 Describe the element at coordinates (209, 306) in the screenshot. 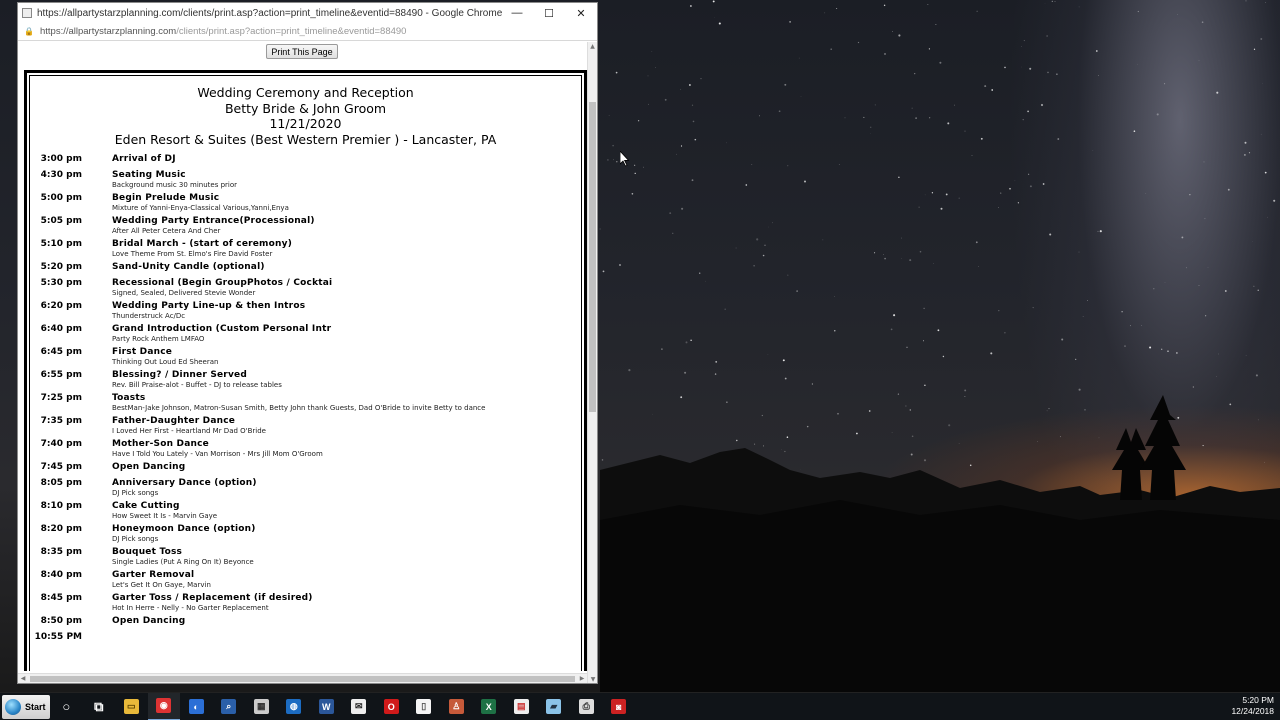

I see `timeline-title: Wedding Party Line-up & then Intros` at that location.